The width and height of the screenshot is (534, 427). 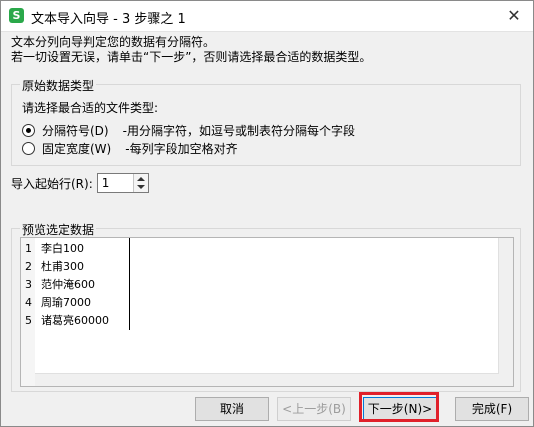 I want to click on radio-delimited: 分隔符号(D) -用分隔字符，如逗号或制表符分隔每个字段, so click(x=188, y=130).